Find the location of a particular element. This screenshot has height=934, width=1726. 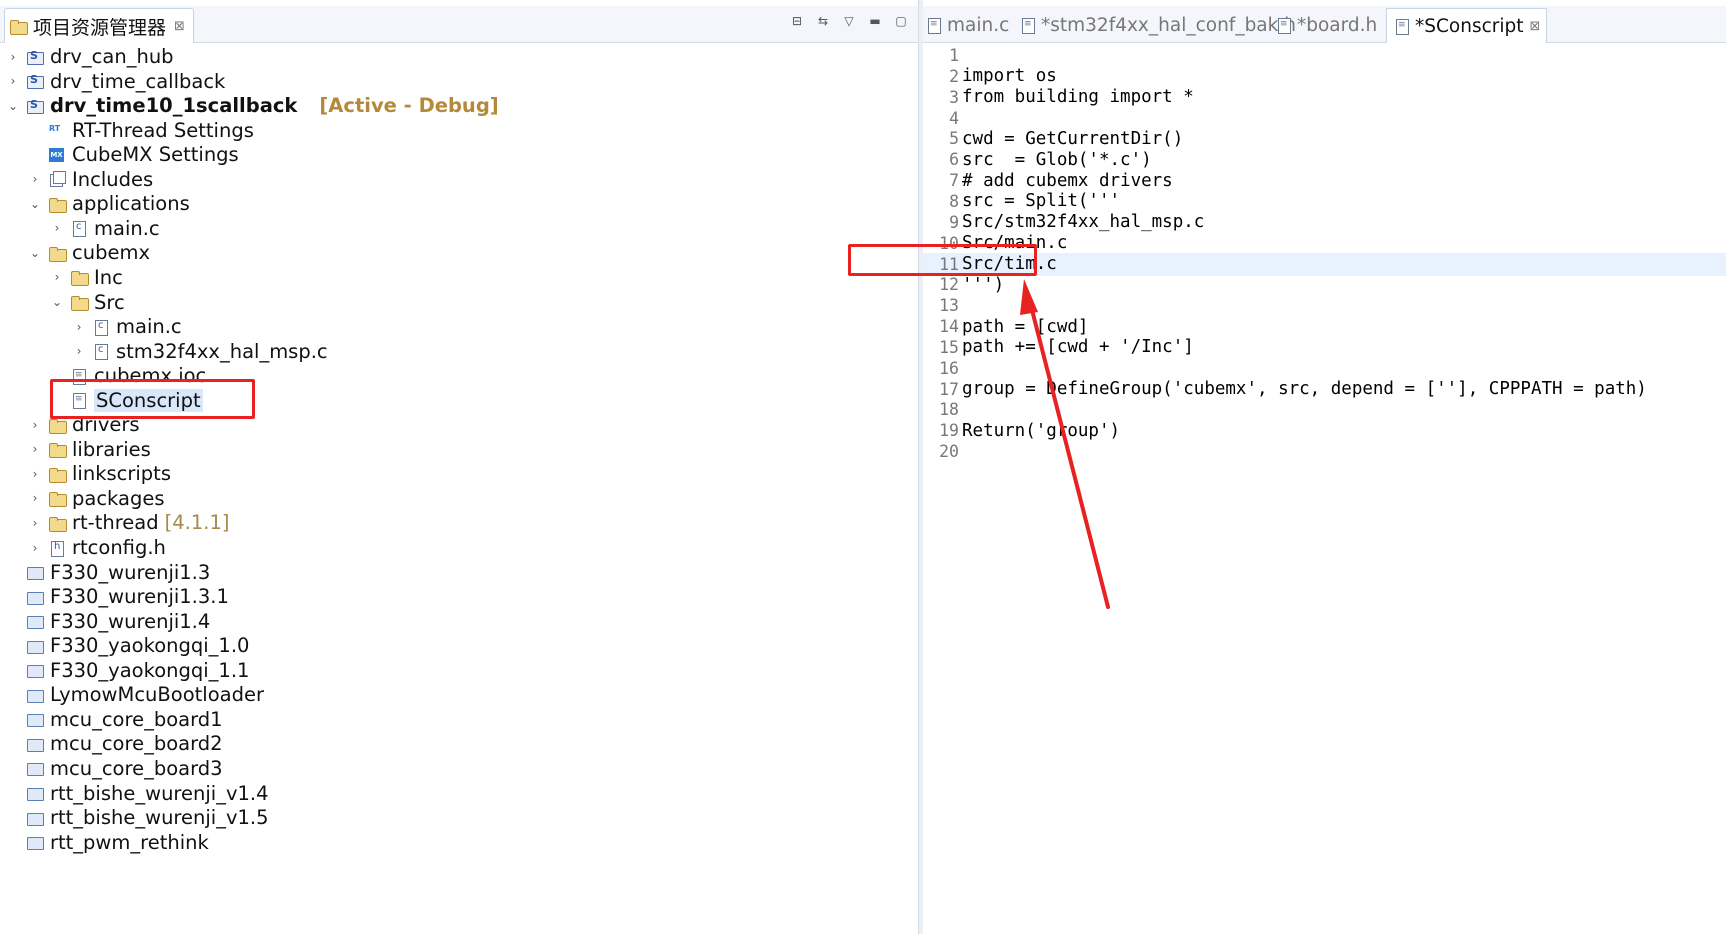

tree-item: LymowMcuBootloader is located at coordinates (135, 694).